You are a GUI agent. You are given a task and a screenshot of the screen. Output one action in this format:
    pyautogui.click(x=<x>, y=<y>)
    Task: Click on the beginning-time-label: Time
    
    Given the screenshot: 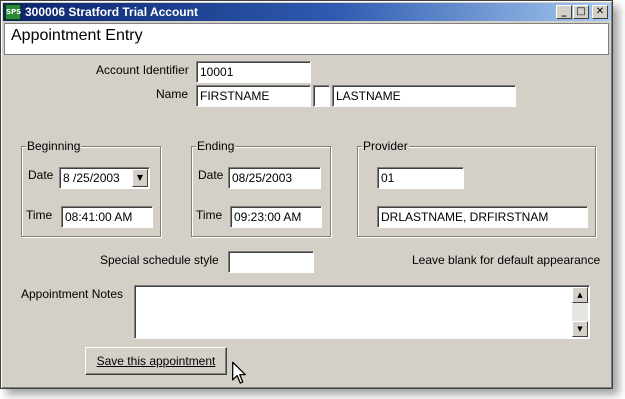 What is the action you would take?
    pyautogui.click(x=39, y=215)
    